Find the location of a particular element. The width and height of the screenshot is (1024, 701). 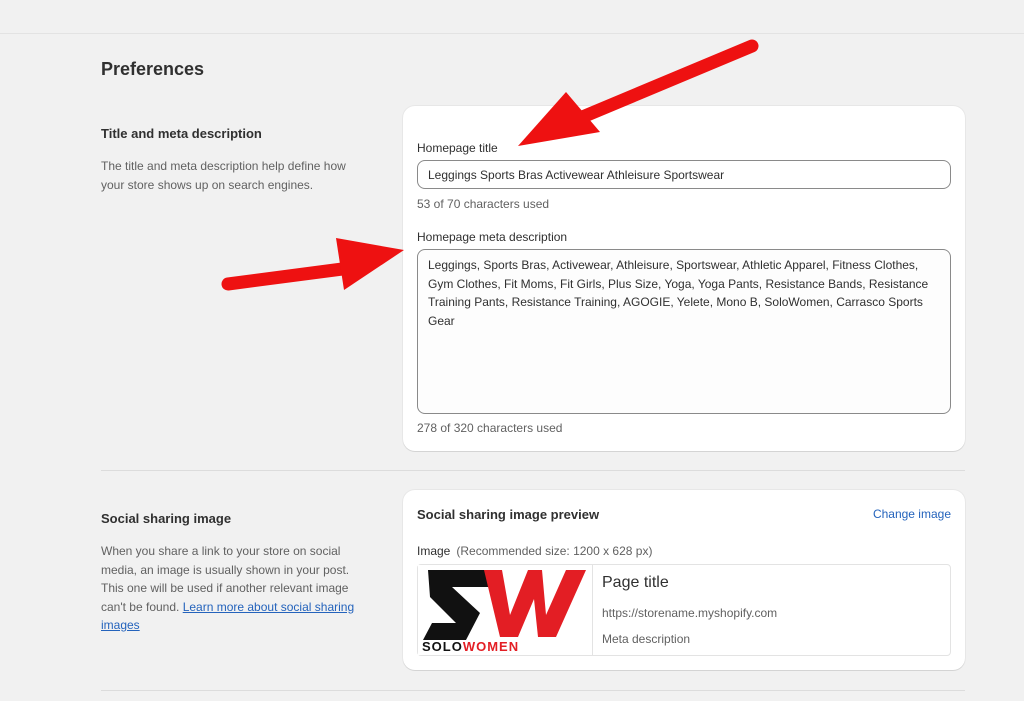

image-label: Image (Recommended size: 1200 x 628 px) is located at coordinates (534, 551).